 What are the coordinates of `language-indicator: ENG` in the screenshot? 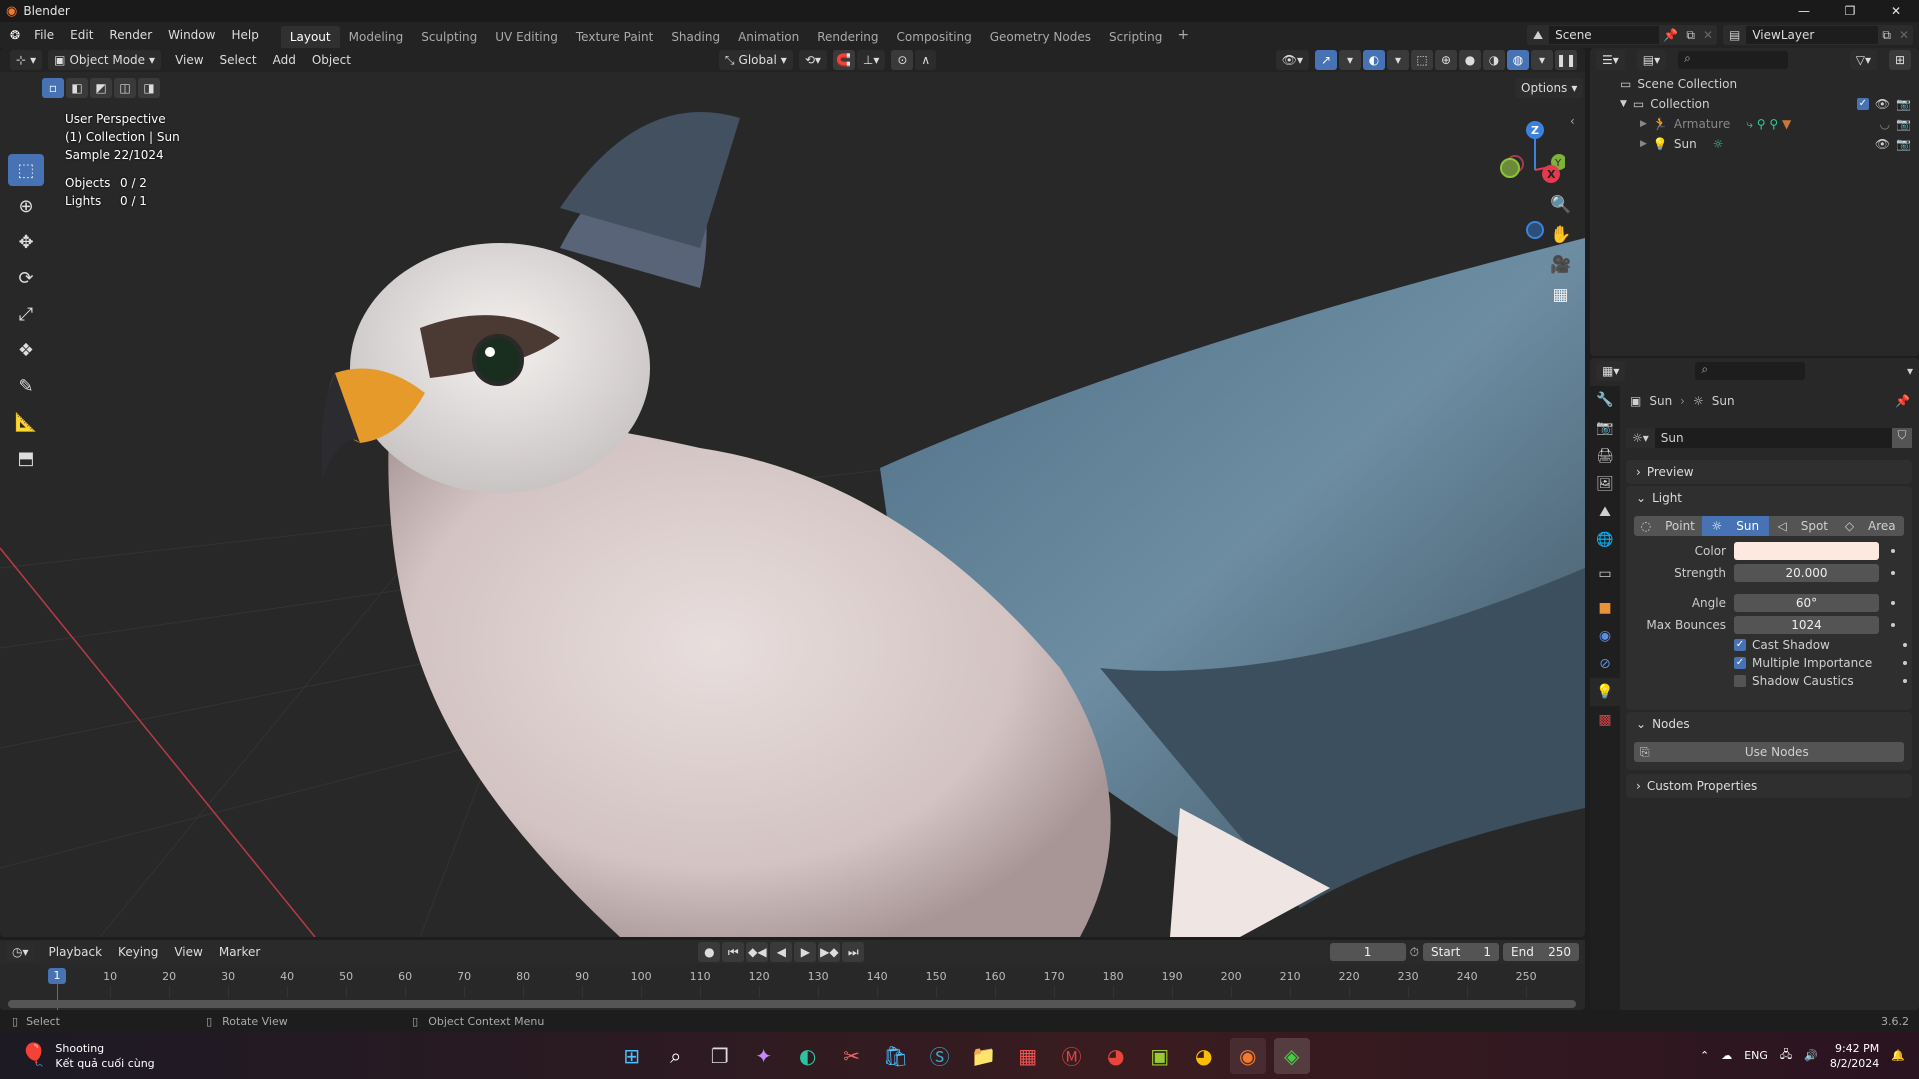 It's located at (1756, 1055).